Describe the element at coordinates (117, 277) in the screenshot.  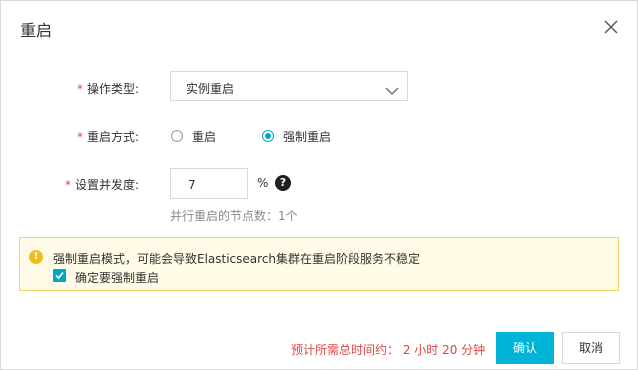
I see `confirm-force-label: 确定要强制重启` at that location.